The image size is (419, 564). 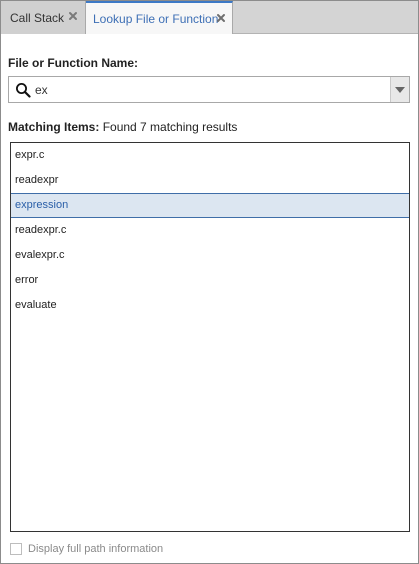 What do you see at coordinates (210, 155) in the screenshot?
I see `list-item: expr.c` at bounding box center [210, 155].